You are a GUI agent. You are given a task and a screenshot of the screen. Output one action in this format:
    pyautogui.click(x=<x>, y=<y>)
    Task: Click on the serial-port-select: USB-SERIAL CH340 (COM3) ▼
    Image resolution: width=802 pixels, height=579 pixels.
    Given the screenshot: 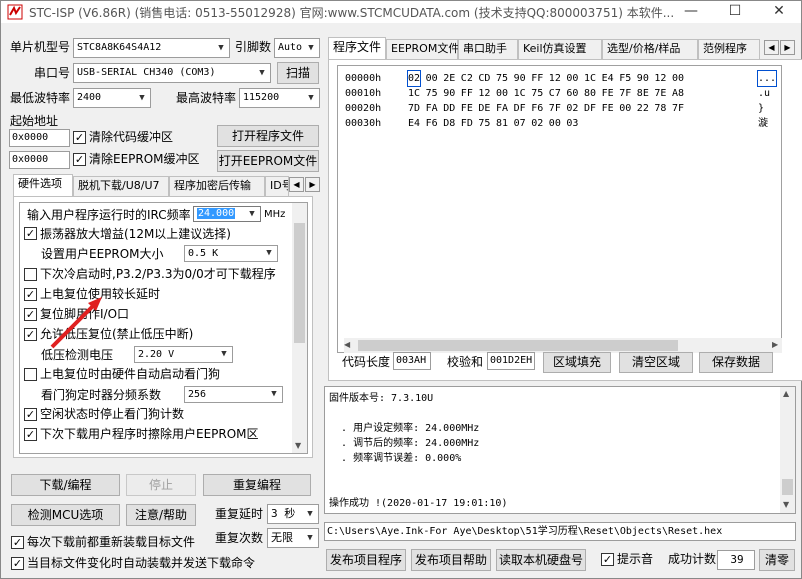 What is the action you would take?
    pyautogui.click(x=172, y=73)
    